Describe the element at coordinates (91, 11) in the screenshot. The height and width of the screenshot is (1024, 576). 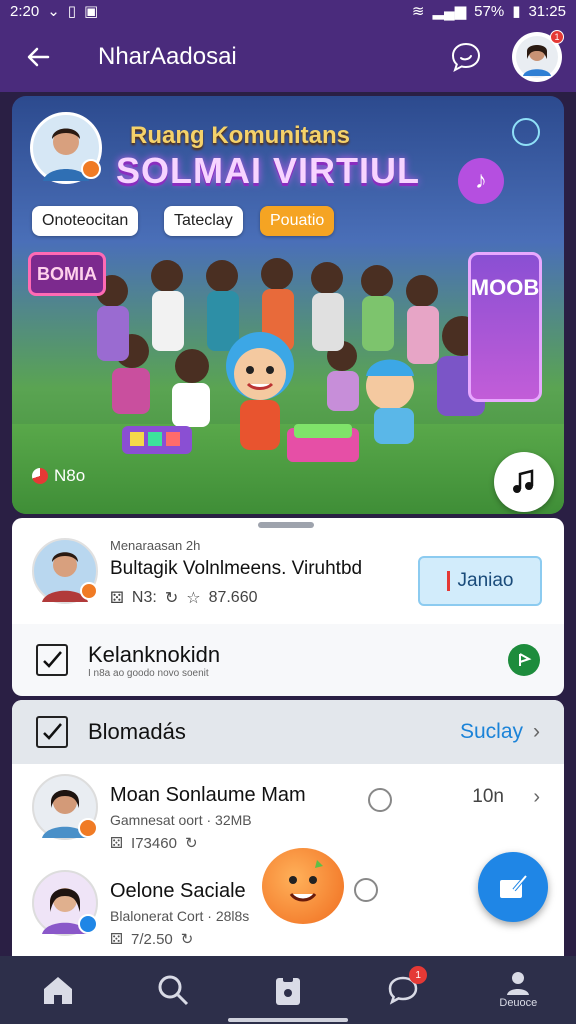
I see `app-notification-icon: ▣` at that location.